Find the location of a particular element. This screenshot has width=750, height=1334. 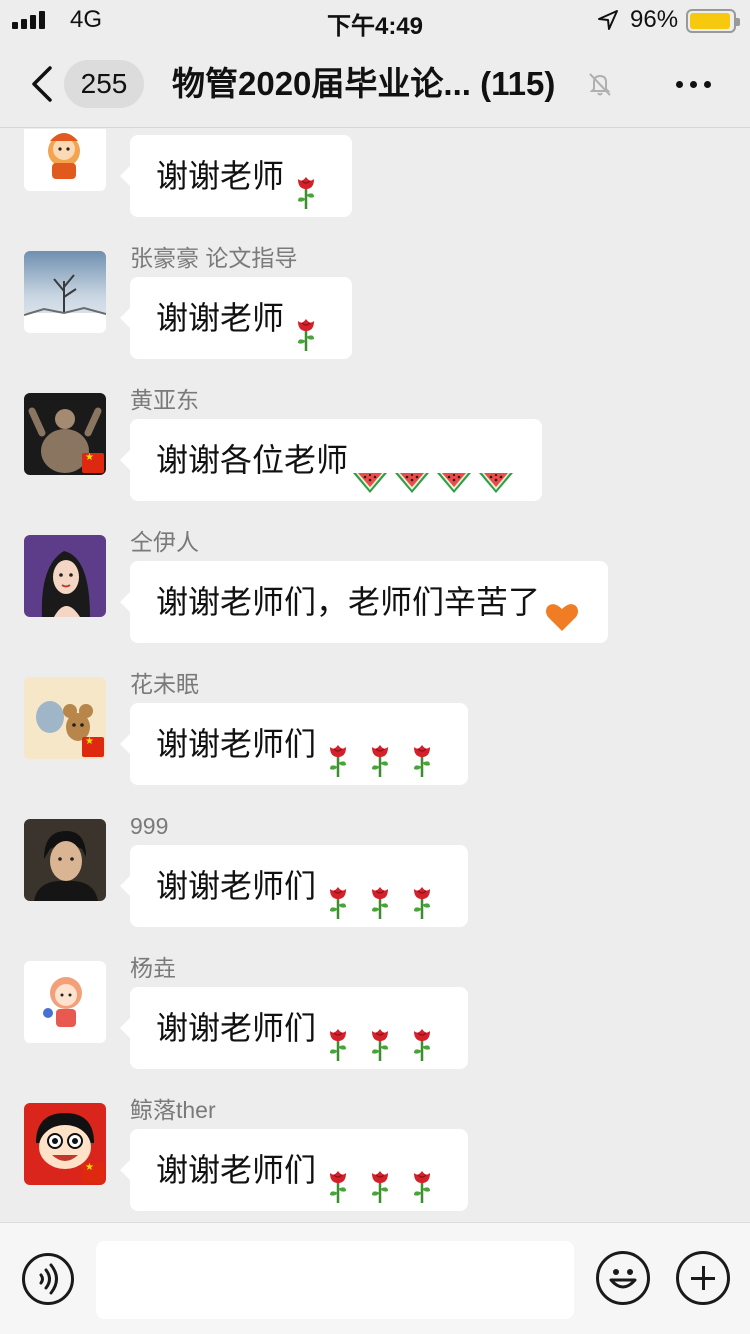

sender-name: 999 is located at coordinates (149, 826).